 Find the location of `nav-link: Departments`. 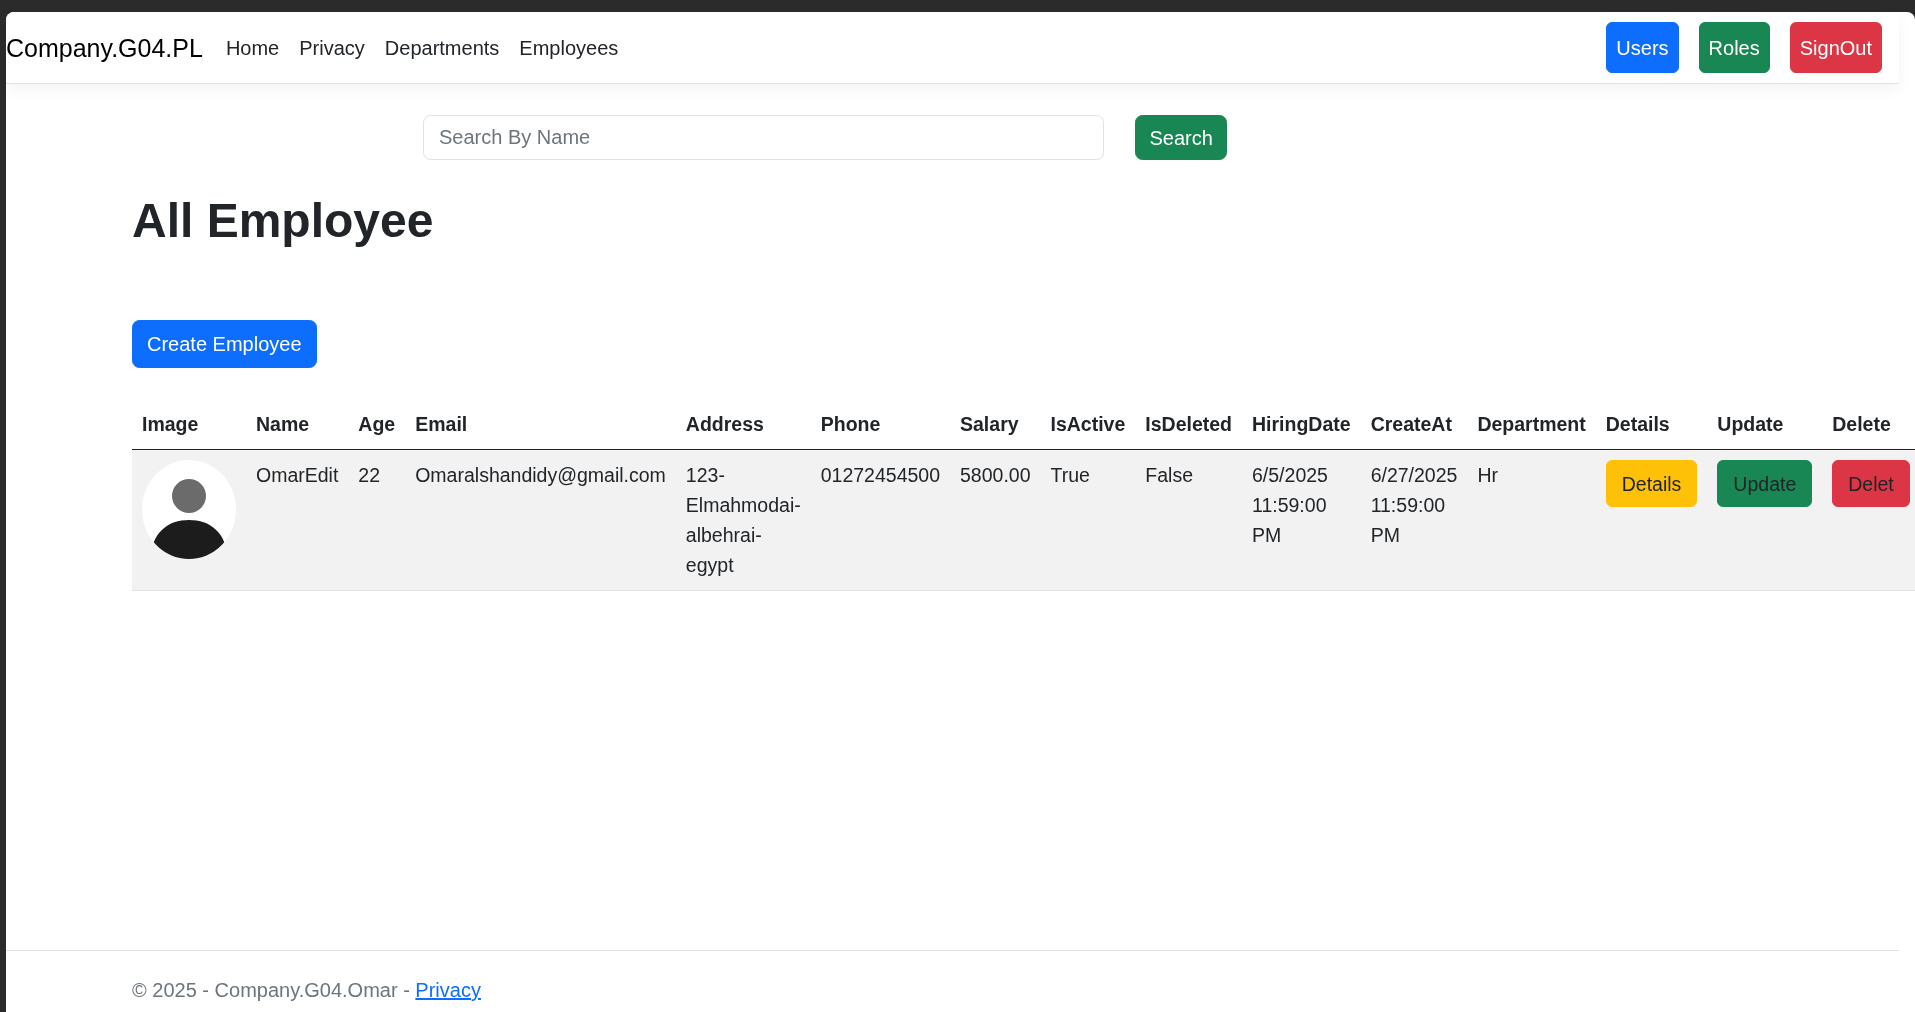

nav-link: Departments is located at coordinates (442, 47).